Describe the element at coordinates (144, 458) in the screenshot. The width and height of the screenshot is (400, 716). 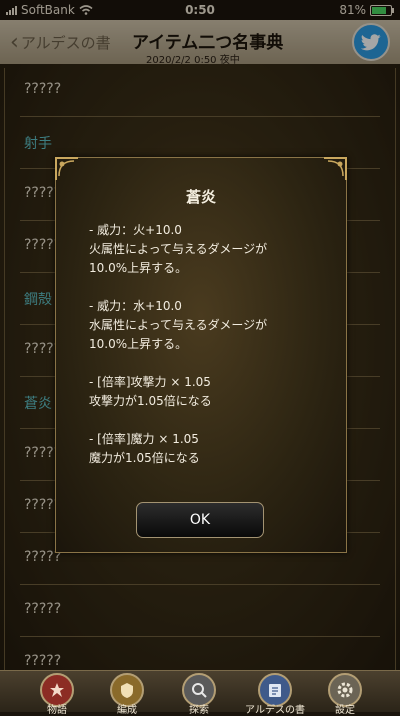
I see `effect-line: 魔力が1.05倍になる` at that location.